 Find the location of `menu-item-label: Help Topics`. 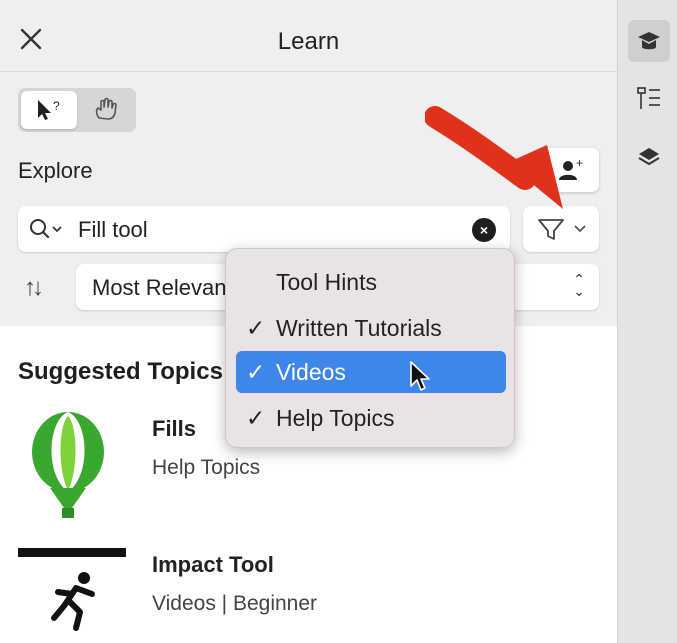

menu-item-label: Help Topics is located at coordinates (335, 418).